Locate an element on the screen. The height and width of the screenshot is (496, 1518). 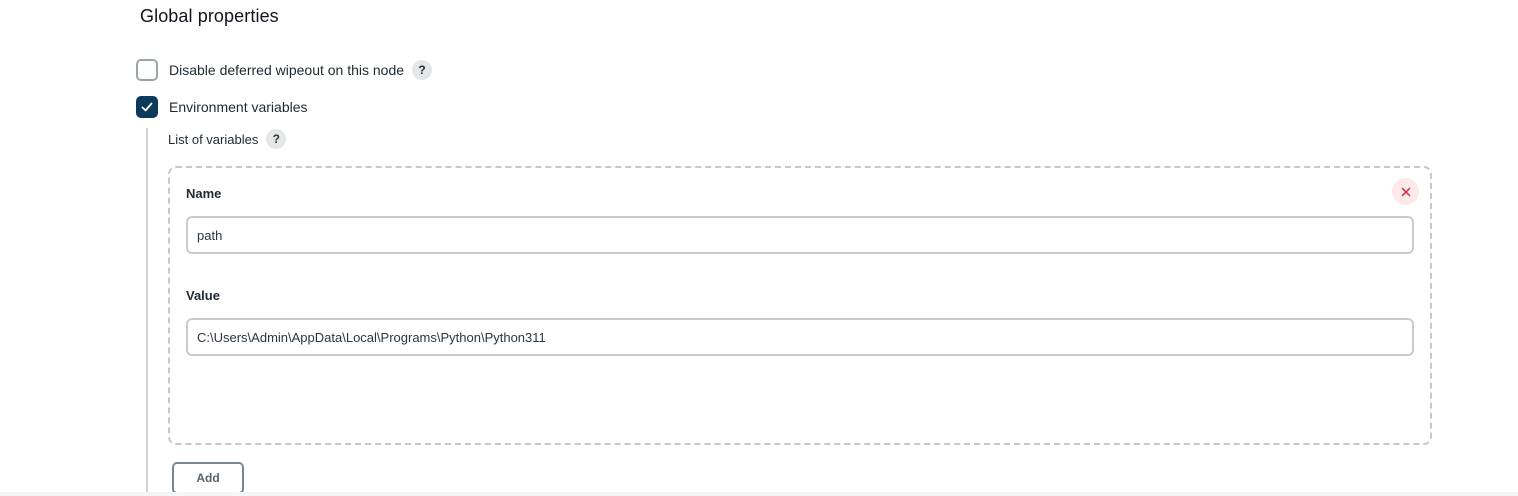
checkmark-icon is located at coordinates (147, 107).